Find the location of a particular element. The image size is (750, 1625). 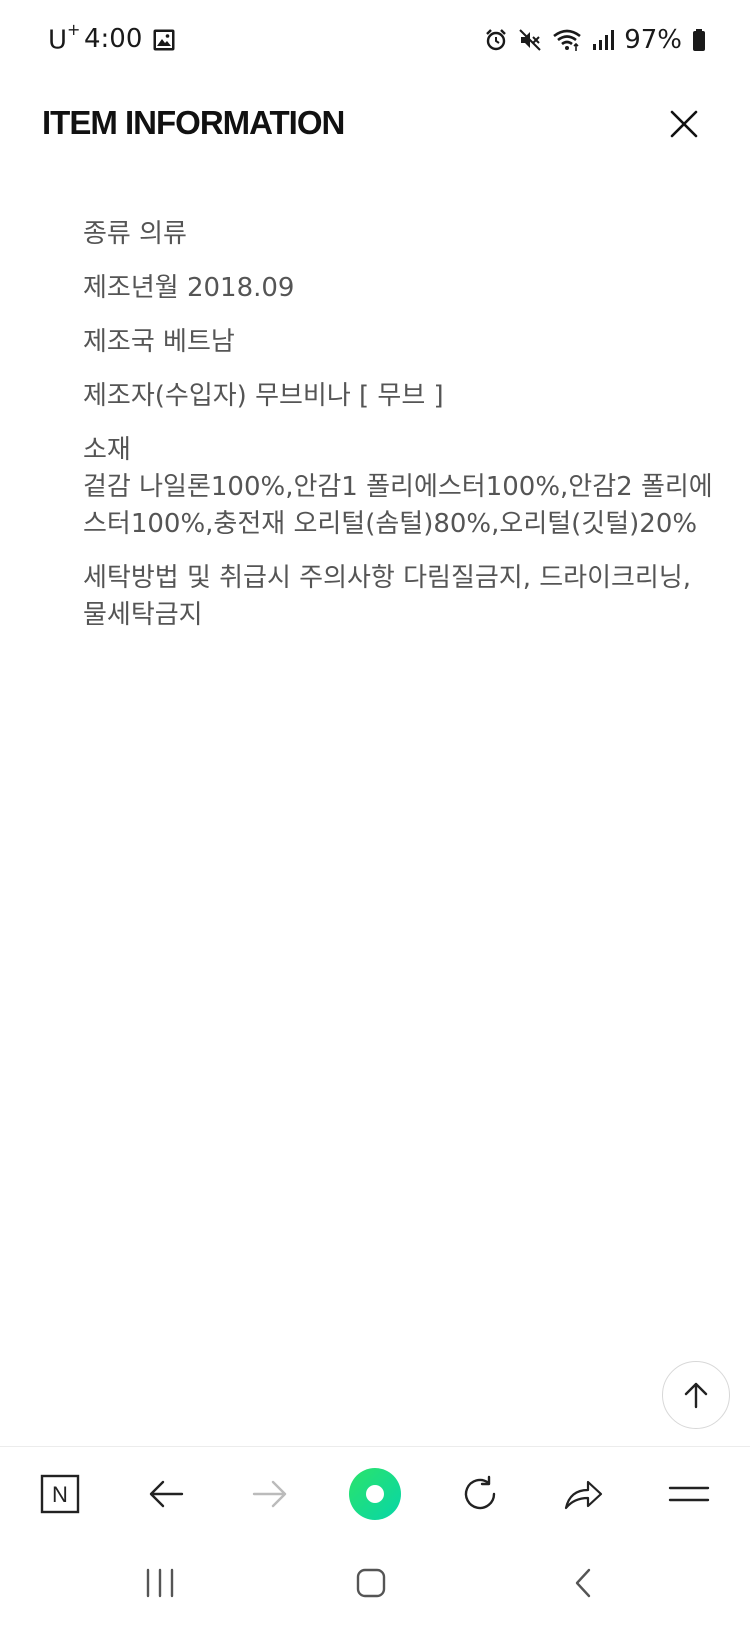

back-button is located at coordinates (166, 1494).